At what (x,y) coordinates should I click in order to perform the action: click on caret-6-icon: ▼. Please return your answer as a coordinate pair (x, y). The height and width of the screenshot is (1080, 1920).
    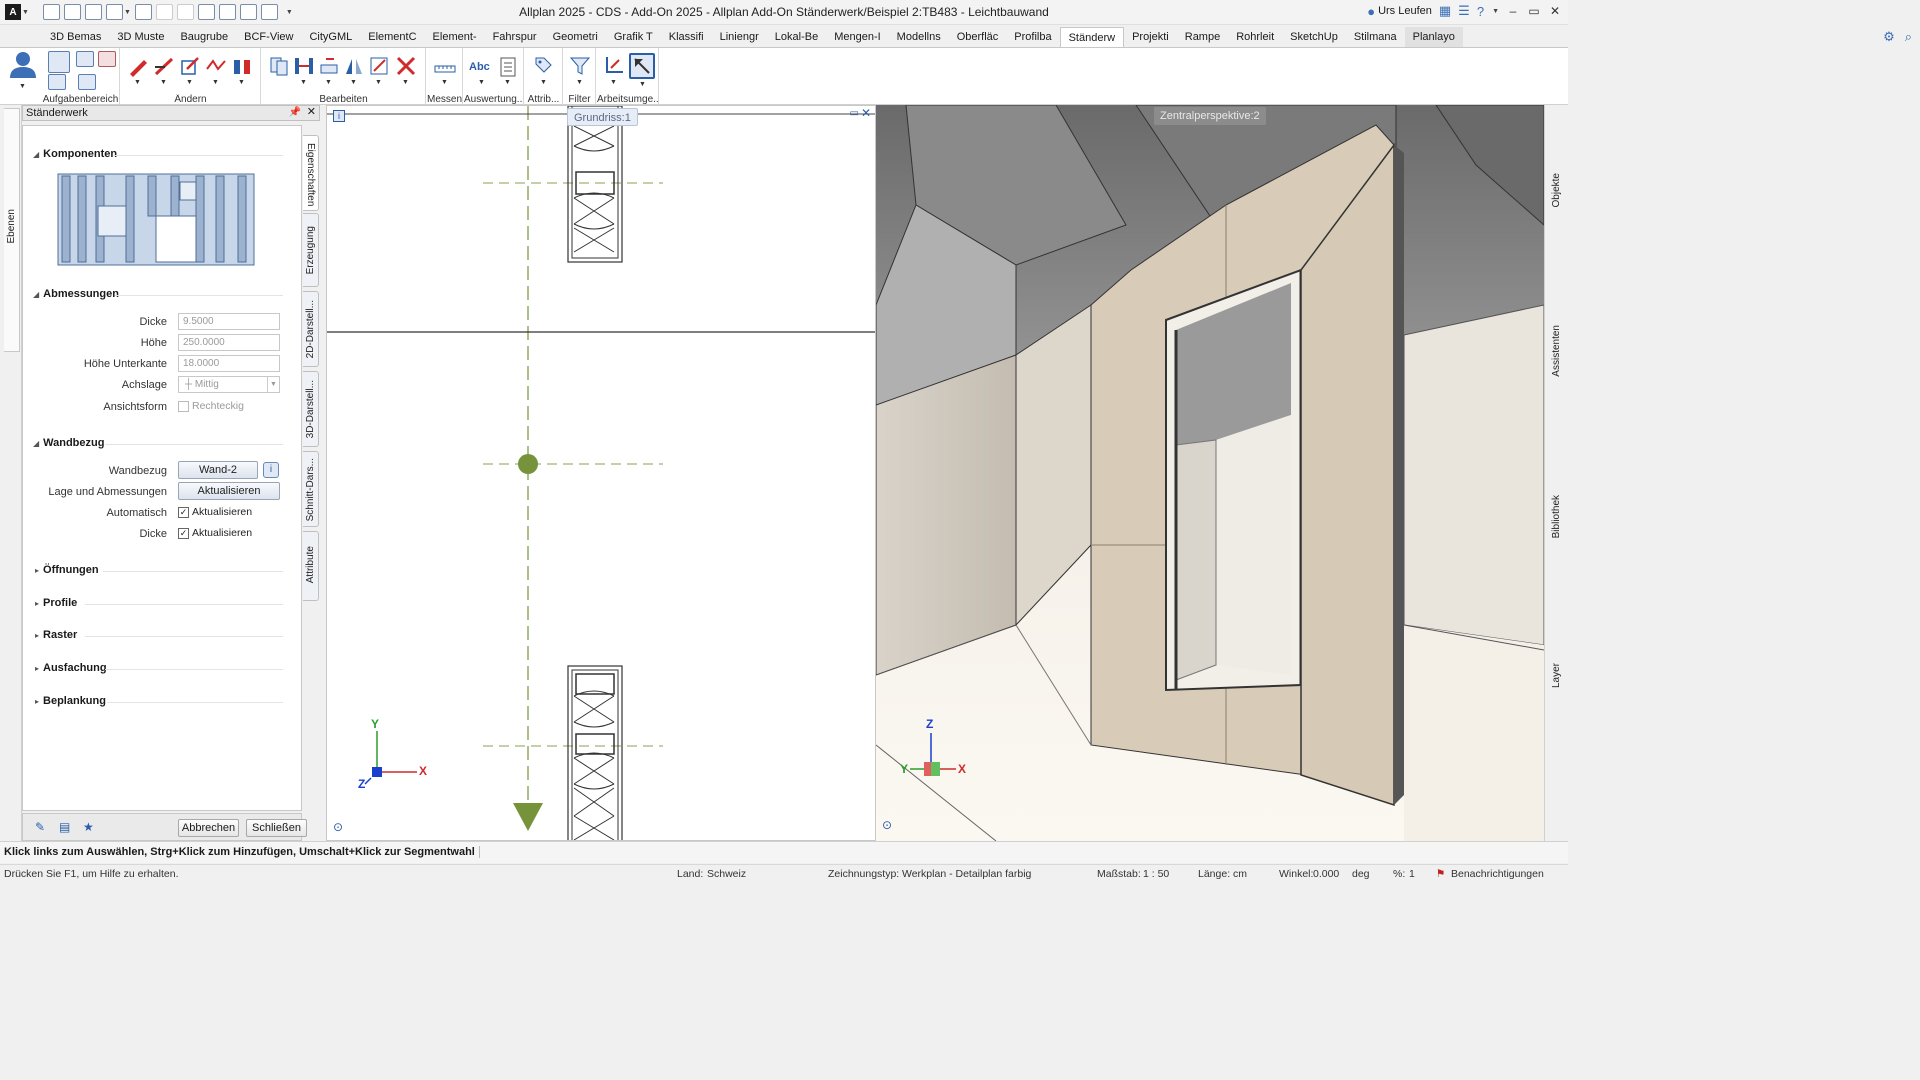
    Looking at the image, I should click on (303, 82).